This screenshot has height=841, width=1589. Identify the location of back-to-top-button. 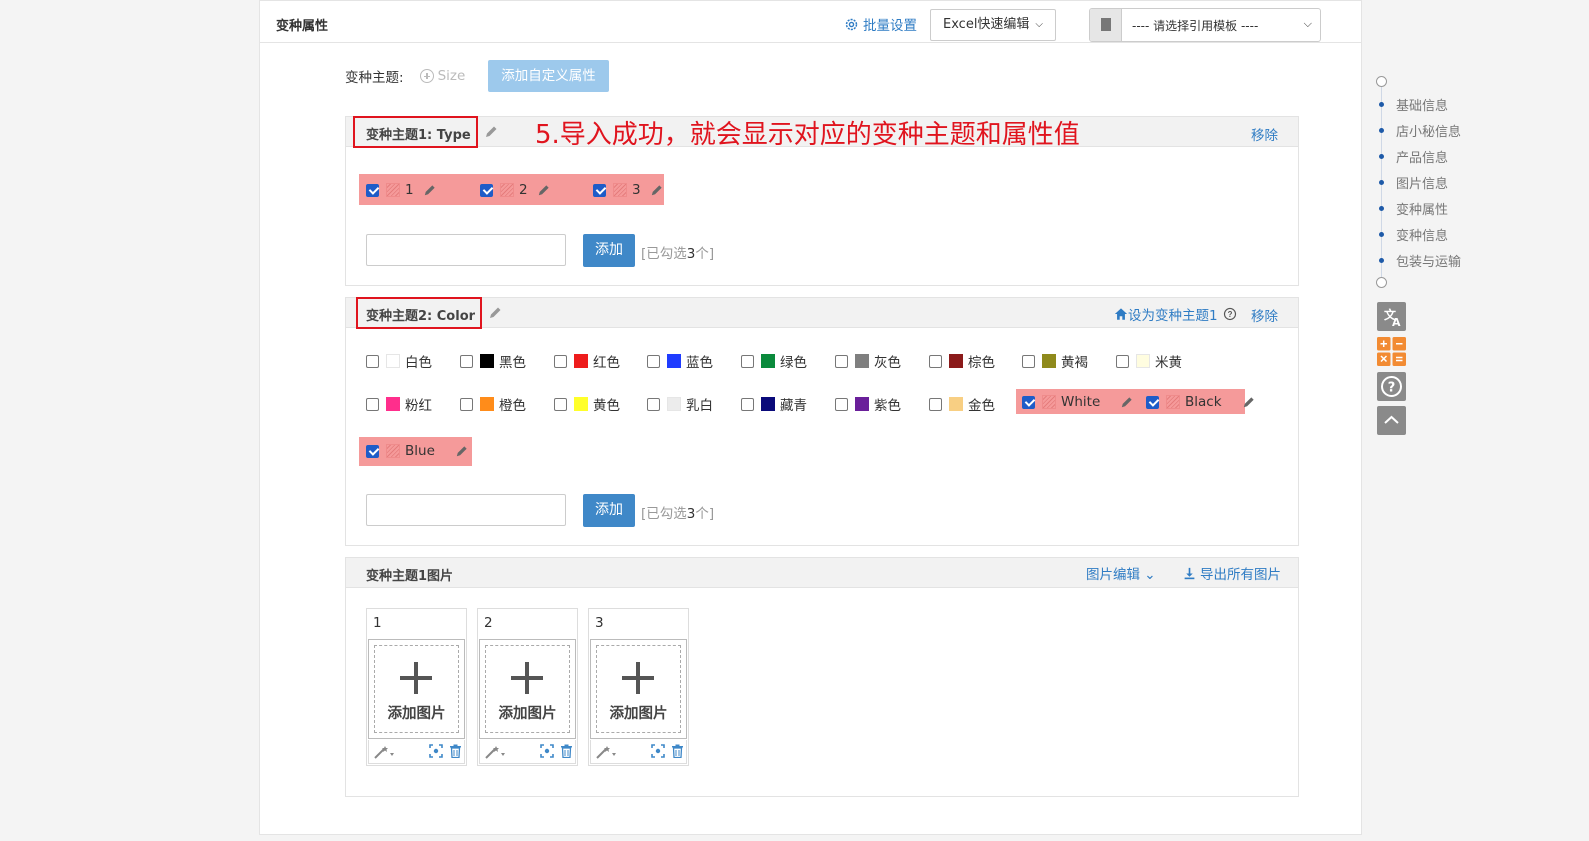
(1391, 420).